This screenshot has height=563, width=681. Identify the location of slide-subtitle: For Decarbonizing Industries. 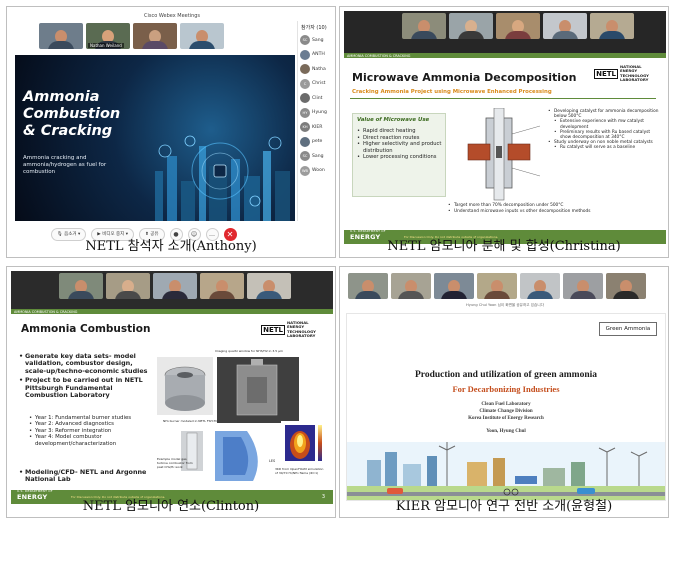
(506, 389).